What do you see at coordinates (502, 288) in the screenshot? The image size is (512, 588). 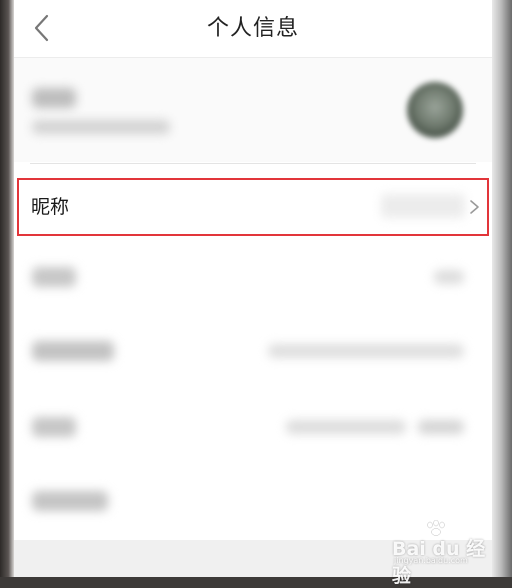 I see `device-frame-right` at bounding box center [502, 288].